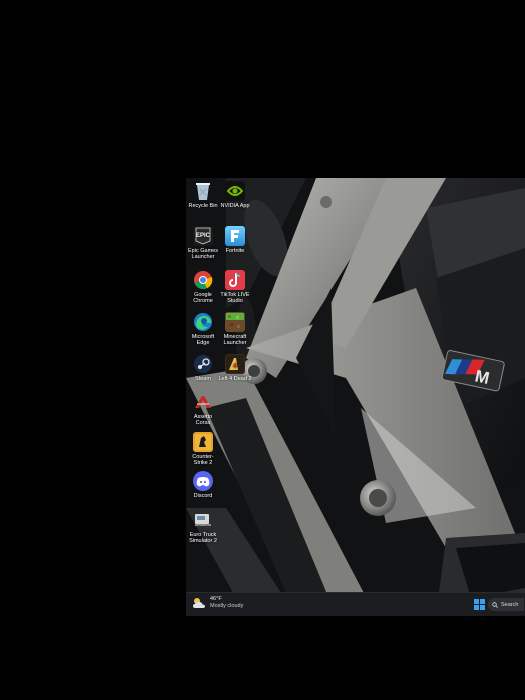  I want to click on desktop-icon-google-chrome: Google Chrome, so click(203, 287).